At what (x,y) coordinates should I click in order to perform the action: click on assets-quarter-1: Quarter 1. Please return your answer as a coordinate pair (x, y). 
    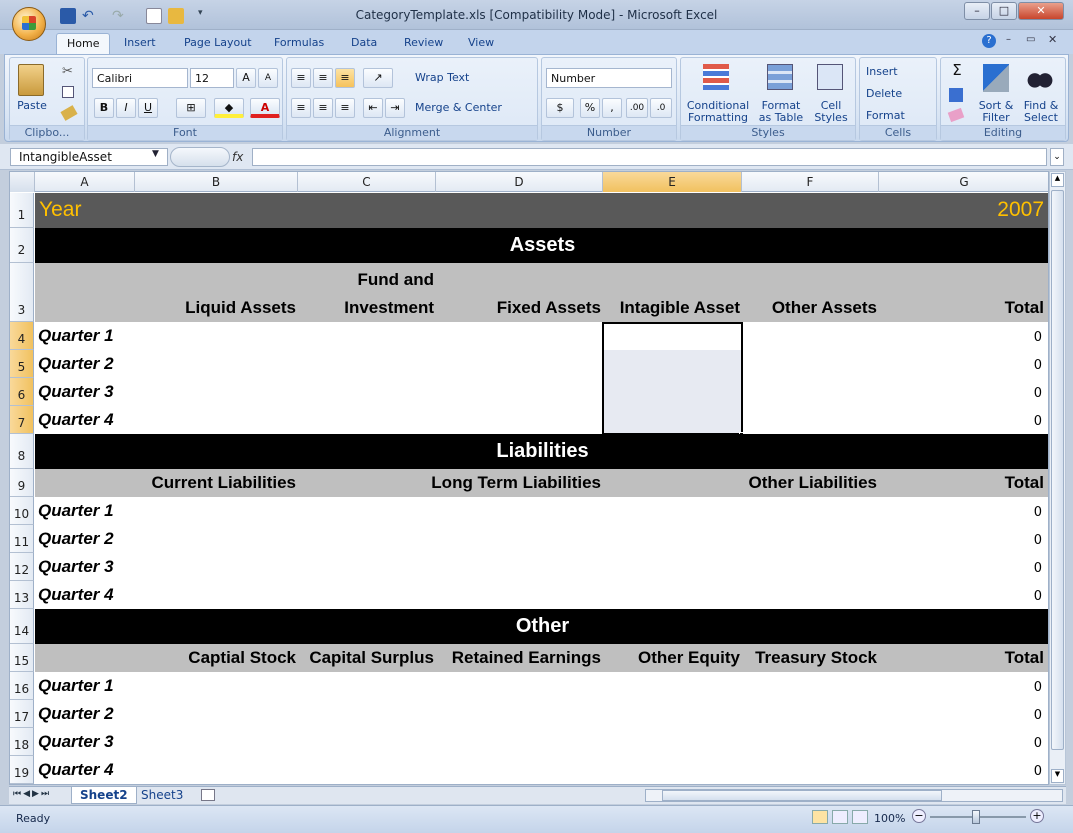
    Looking at the image, I should click on (76, 336).